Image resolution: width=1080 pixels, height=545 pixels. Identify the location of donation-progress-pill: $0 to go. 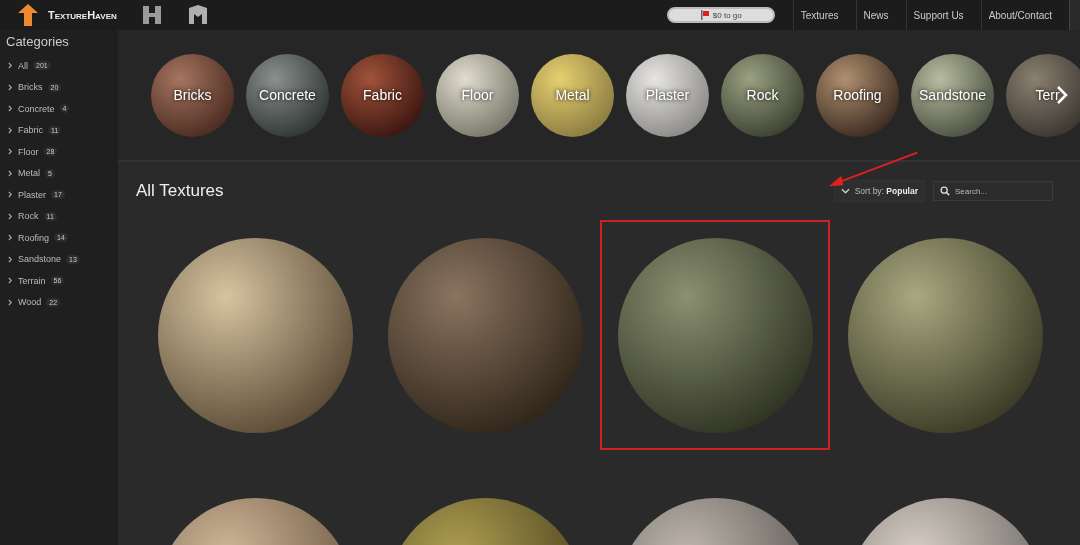
(720, 15).